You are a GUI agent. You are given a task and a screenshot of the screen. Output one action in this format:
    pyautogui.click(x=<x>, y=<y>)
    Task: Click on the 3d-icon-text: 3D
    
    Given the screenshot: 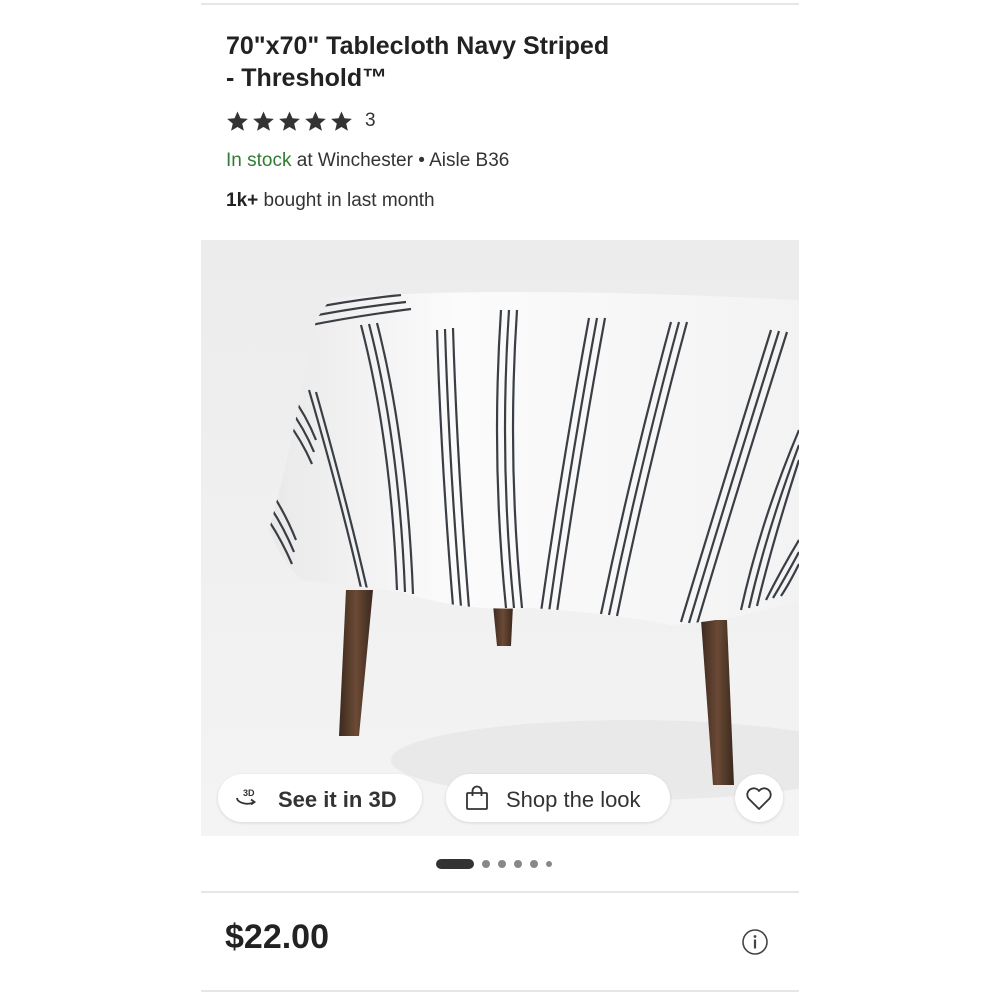 What is the action you would take?
    pyautogui.click(x=249, y=793)
    